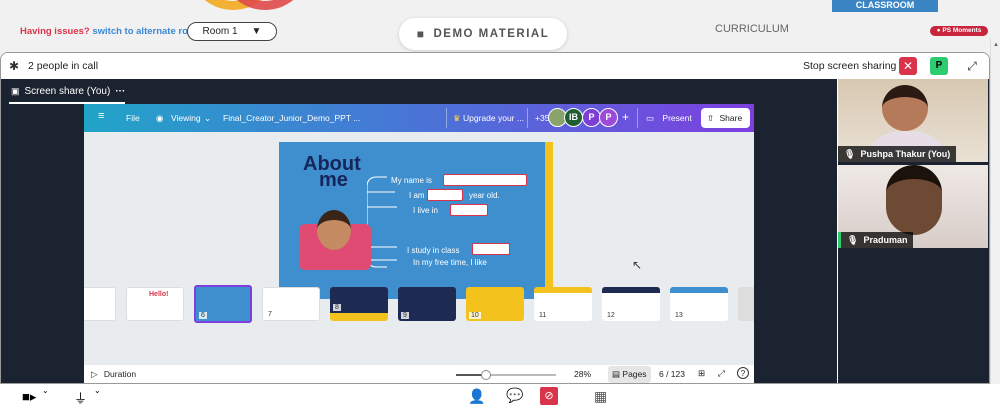  I want to click on add-collaborator-button: +, so click(625, 117).